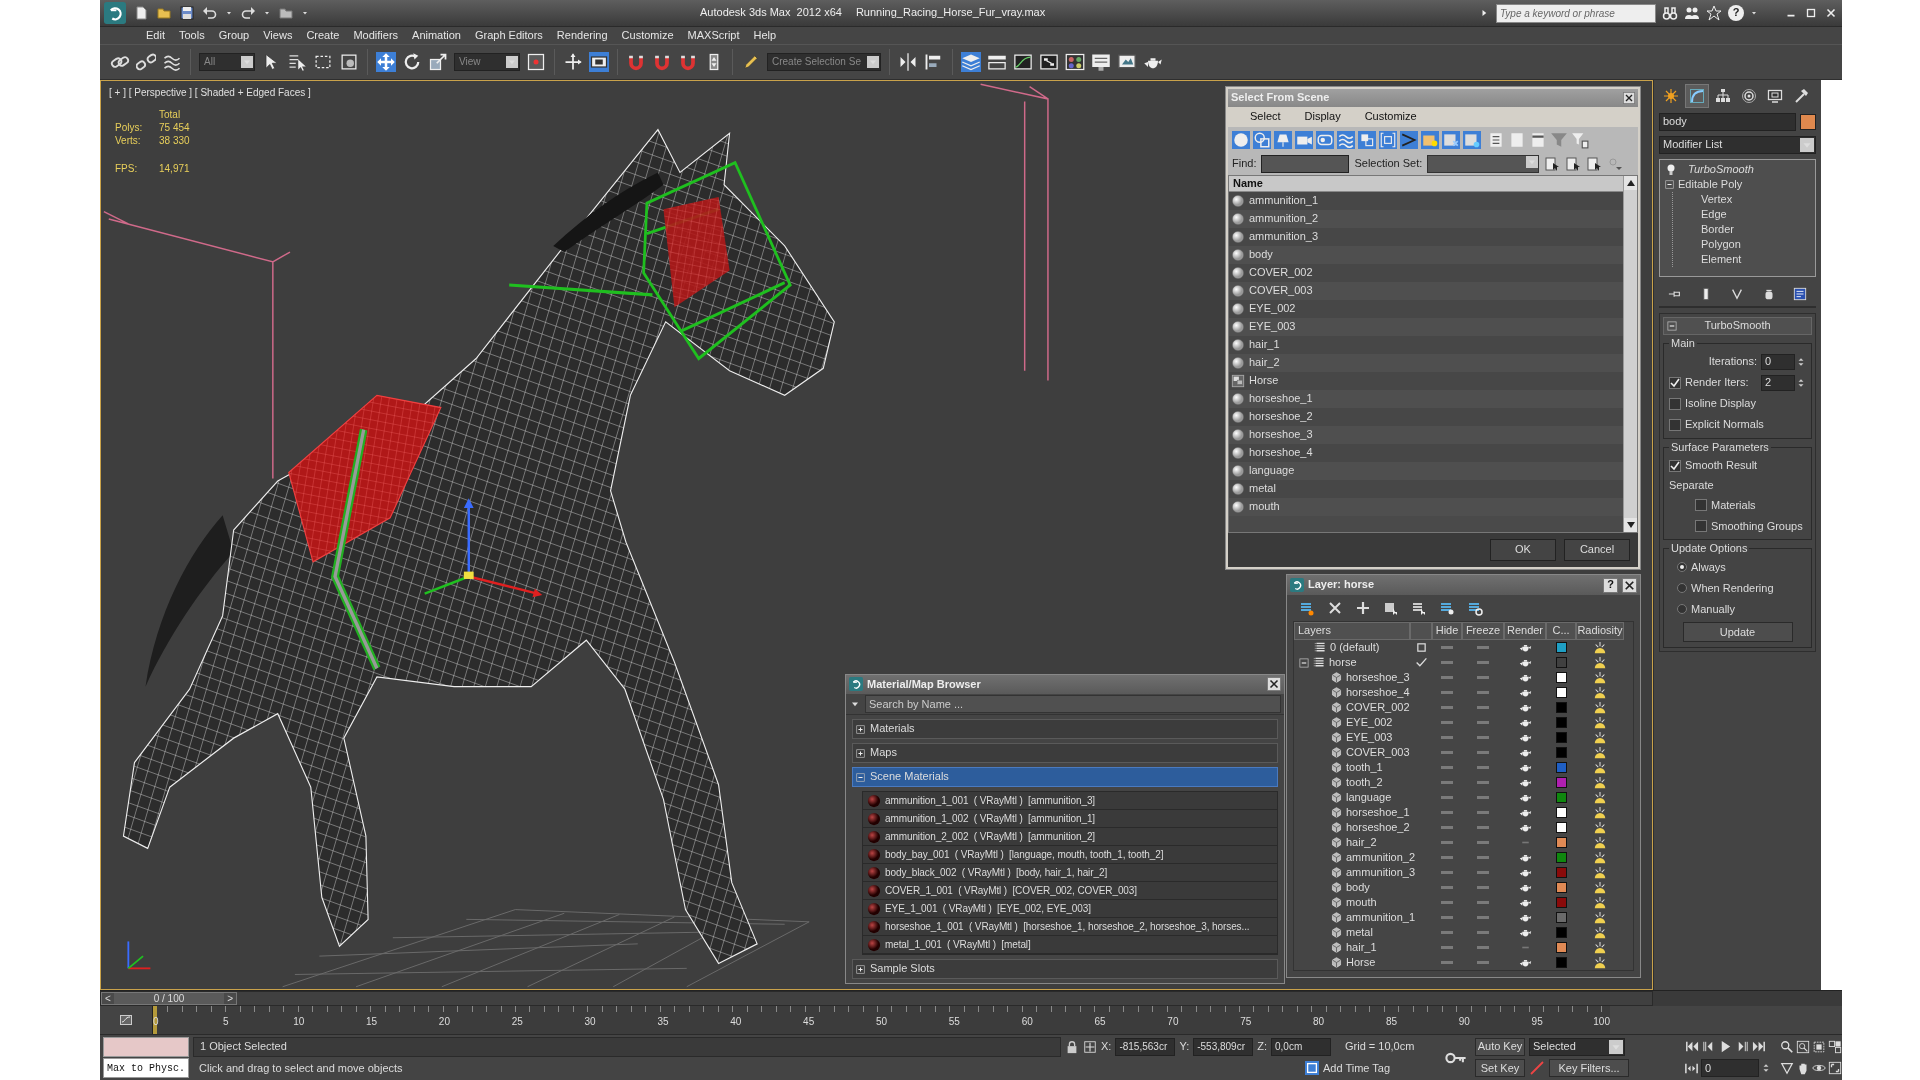 This screenshot has width=1920, height=1080. What do you see at coordinates (1451, 140) in the screenshot?
I see `frozen-object-icon` at bounding box center [1451, 140].